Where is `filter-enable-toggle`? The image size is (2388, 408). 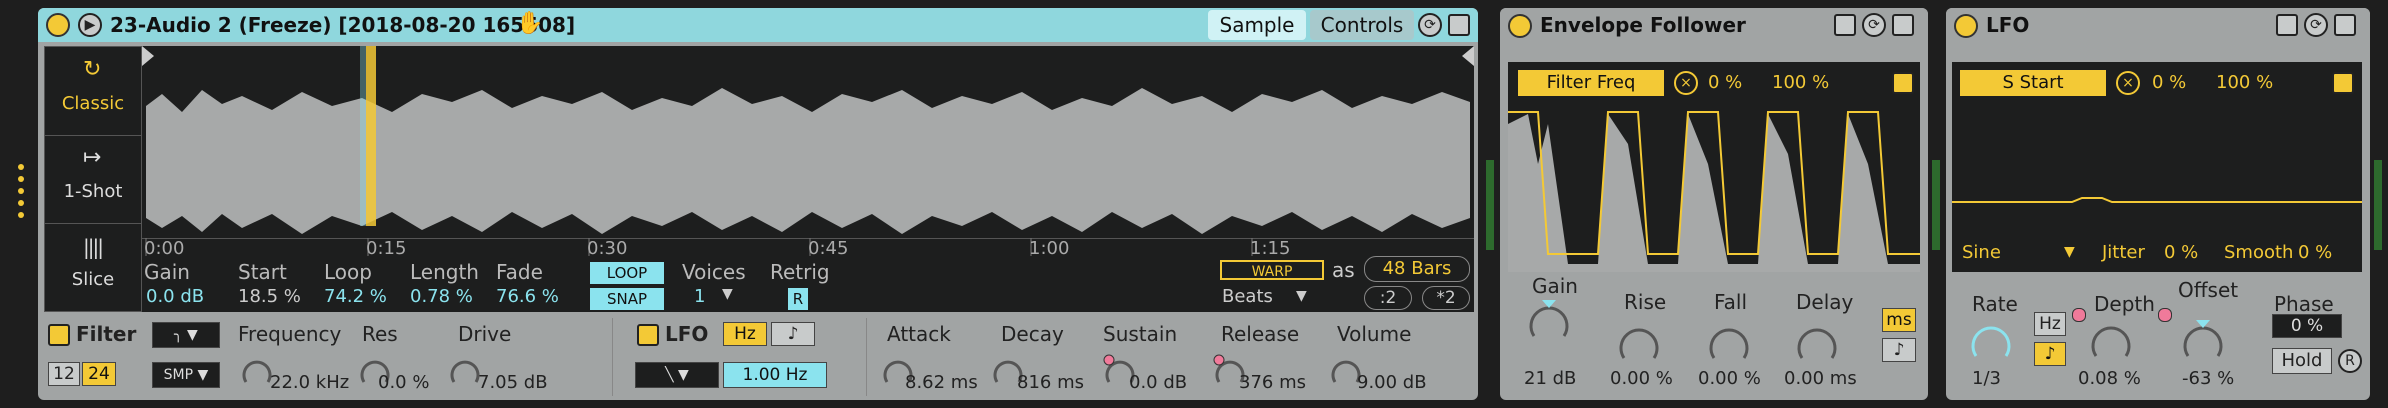
filter-enable-toggle is located at coordinates (59, 335).